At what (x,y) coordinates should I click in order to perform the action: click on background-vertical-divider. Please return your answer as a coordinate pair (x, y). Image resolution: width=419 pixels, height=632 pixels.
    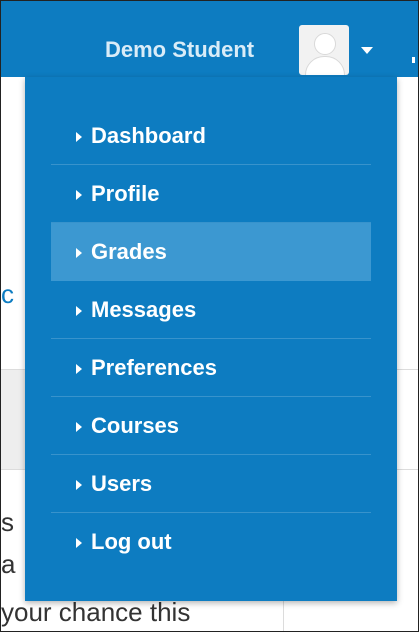
    Looking at the image, I should click on (283, 616).